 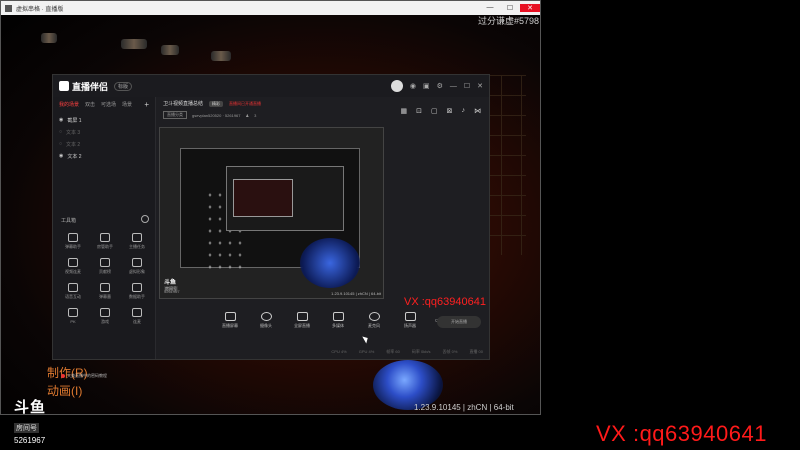 What do you see at coordinates (271, 86) in the screenshot?
I see `app-titlebar: 直播伴侣 标版 ◉ ▣ ⚙ — ☐ ✕` at bounding box center [271, 86].